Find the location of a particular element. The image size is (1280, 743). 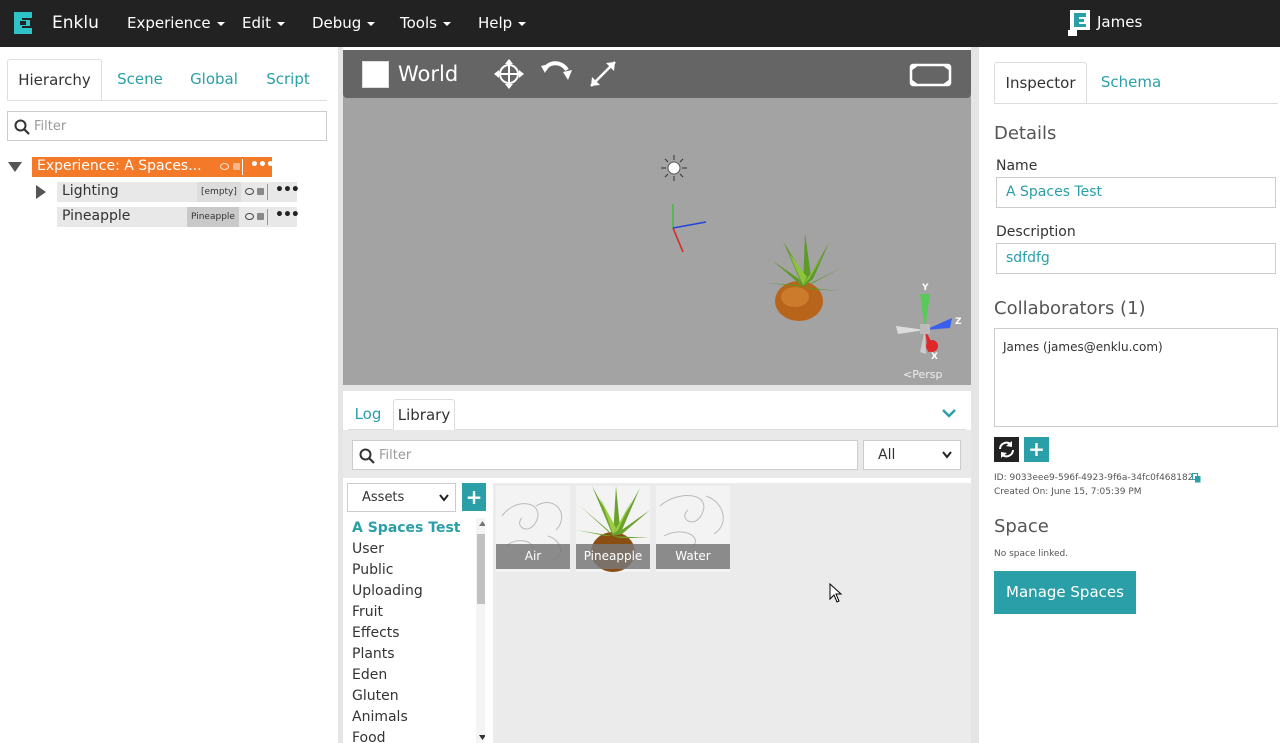

add-asset-button: + is located at coordinates (474, 497).